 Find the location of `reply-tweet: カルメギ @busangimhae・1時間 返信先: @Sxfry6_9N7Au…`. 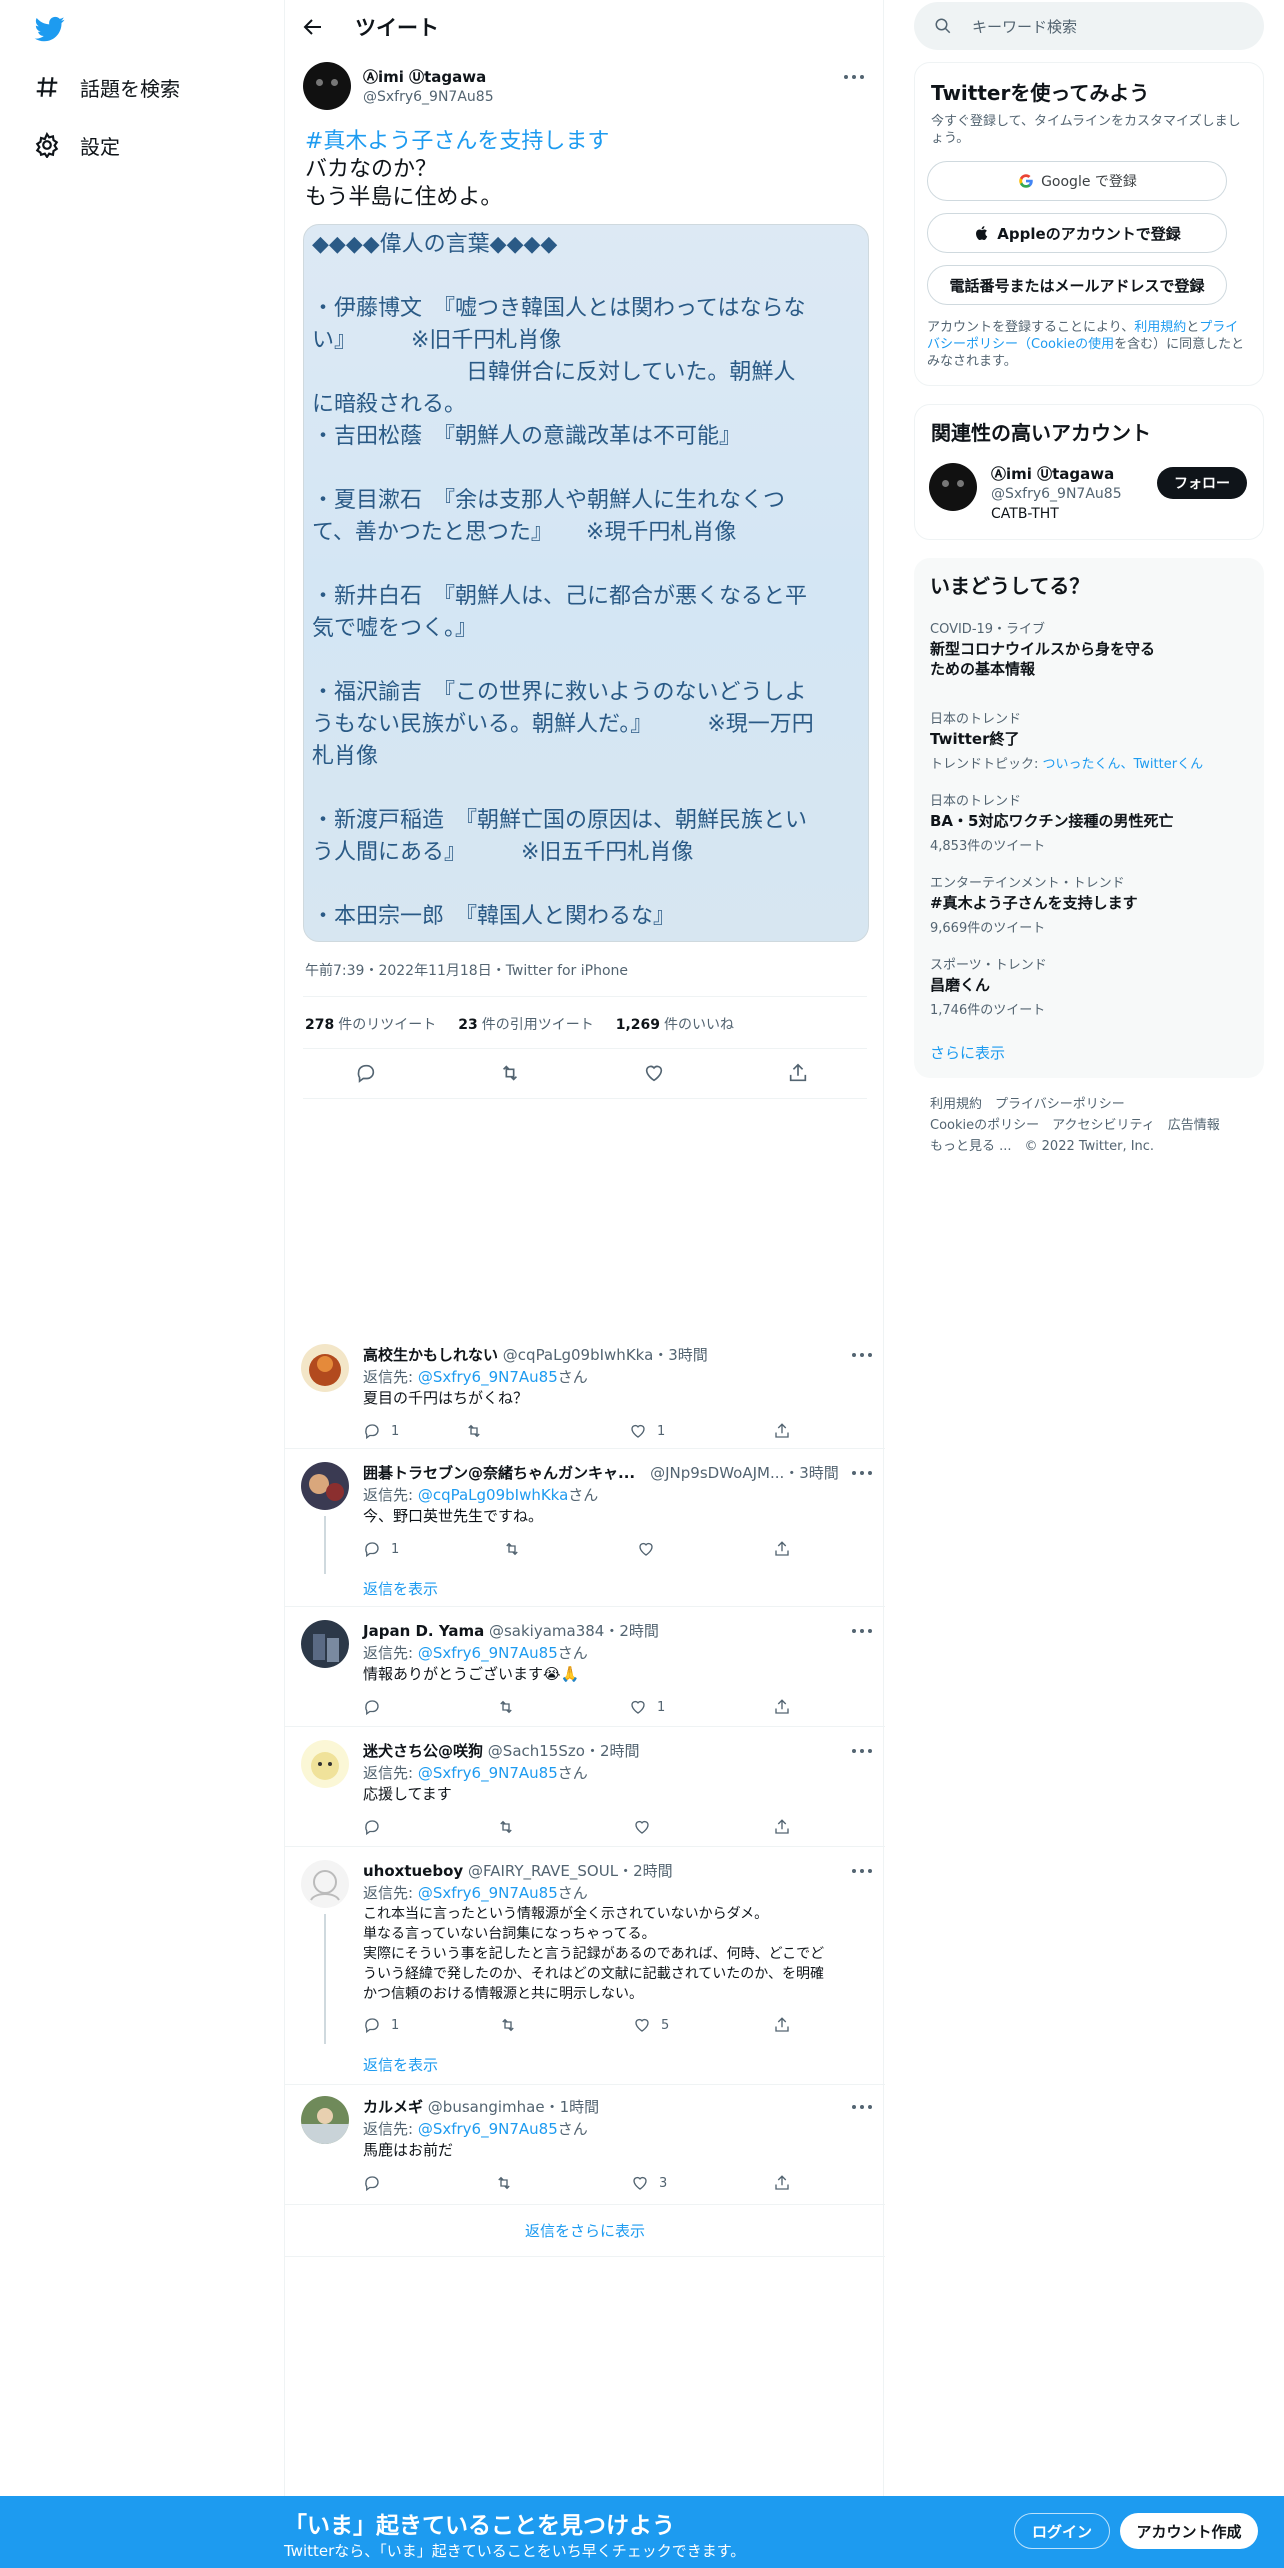

reply-tweet: カルメギ @busangimhae・1時間 返信先: @Sxfry6_9N7Au… is located at coordinates (585, 2148).